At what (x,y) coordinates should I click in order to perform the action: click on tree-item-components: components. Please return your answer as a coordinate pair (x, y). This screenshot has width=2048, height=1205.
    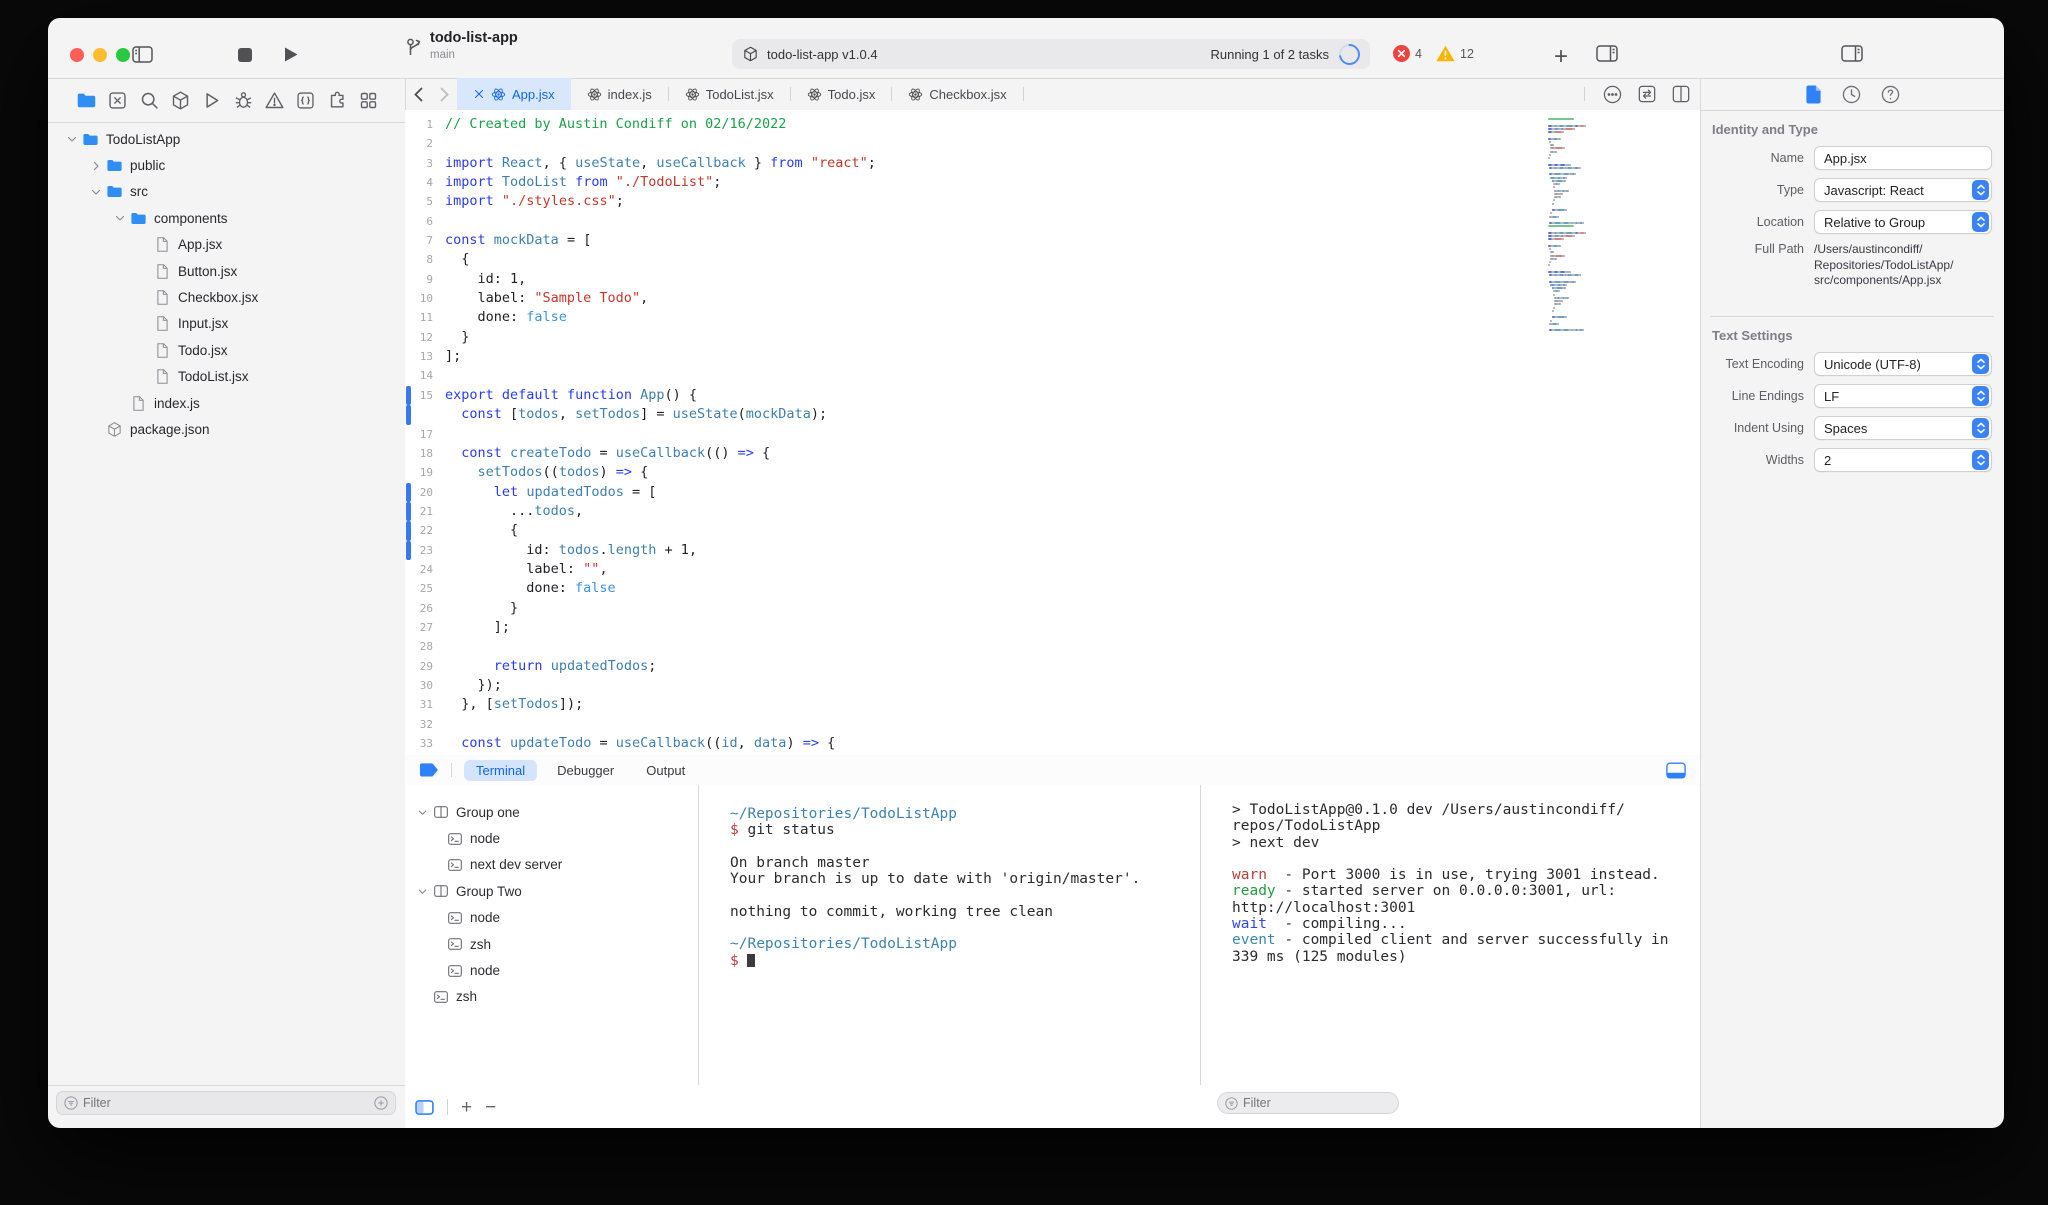
    Looking at the image, I should click on (226, 218).